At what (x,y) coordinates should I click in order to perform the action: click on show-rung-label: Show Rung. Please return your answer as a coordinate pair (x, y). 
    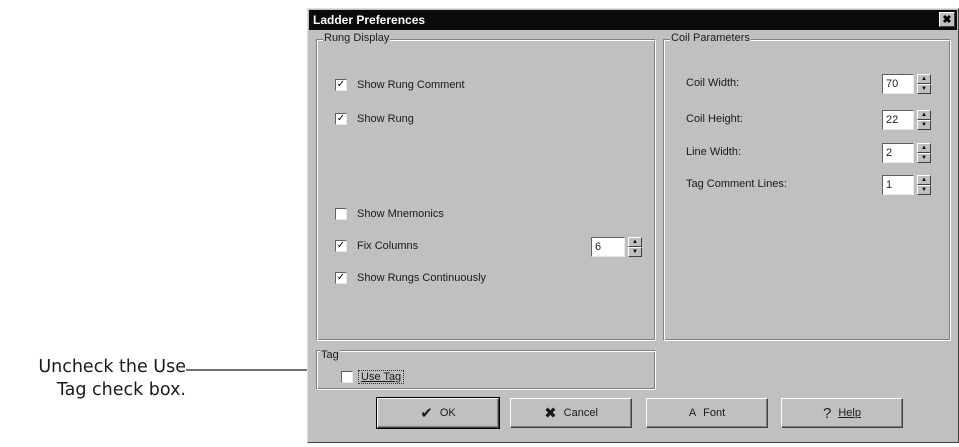
    Looking at the image, I should click on (385, 119).